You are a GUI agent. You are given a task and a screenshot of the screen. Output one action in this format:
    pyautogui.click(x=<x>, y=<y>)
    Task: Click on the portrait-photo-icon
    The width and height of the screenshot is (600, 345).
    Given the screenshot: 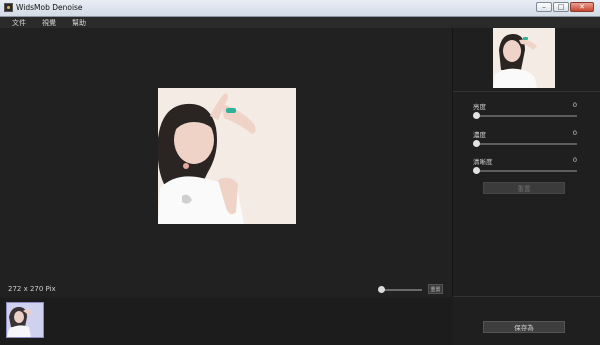 What is the action you would take?
    pyautogui.click(x=227, y=156)
    